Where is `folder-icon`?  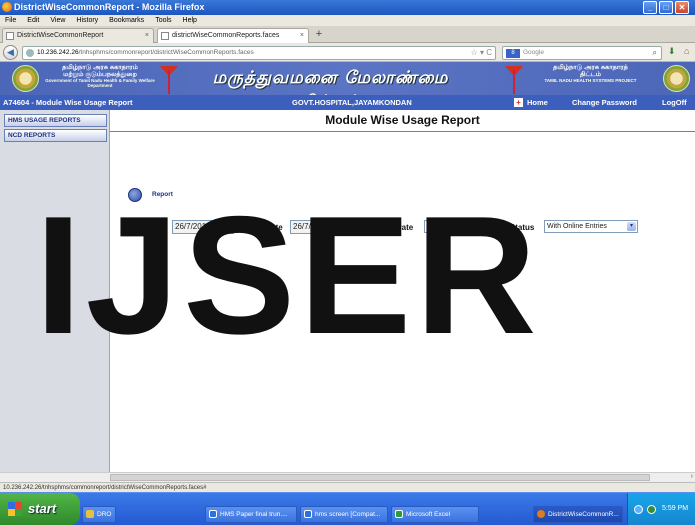 folder-icon is located at coordinates (90, 514).